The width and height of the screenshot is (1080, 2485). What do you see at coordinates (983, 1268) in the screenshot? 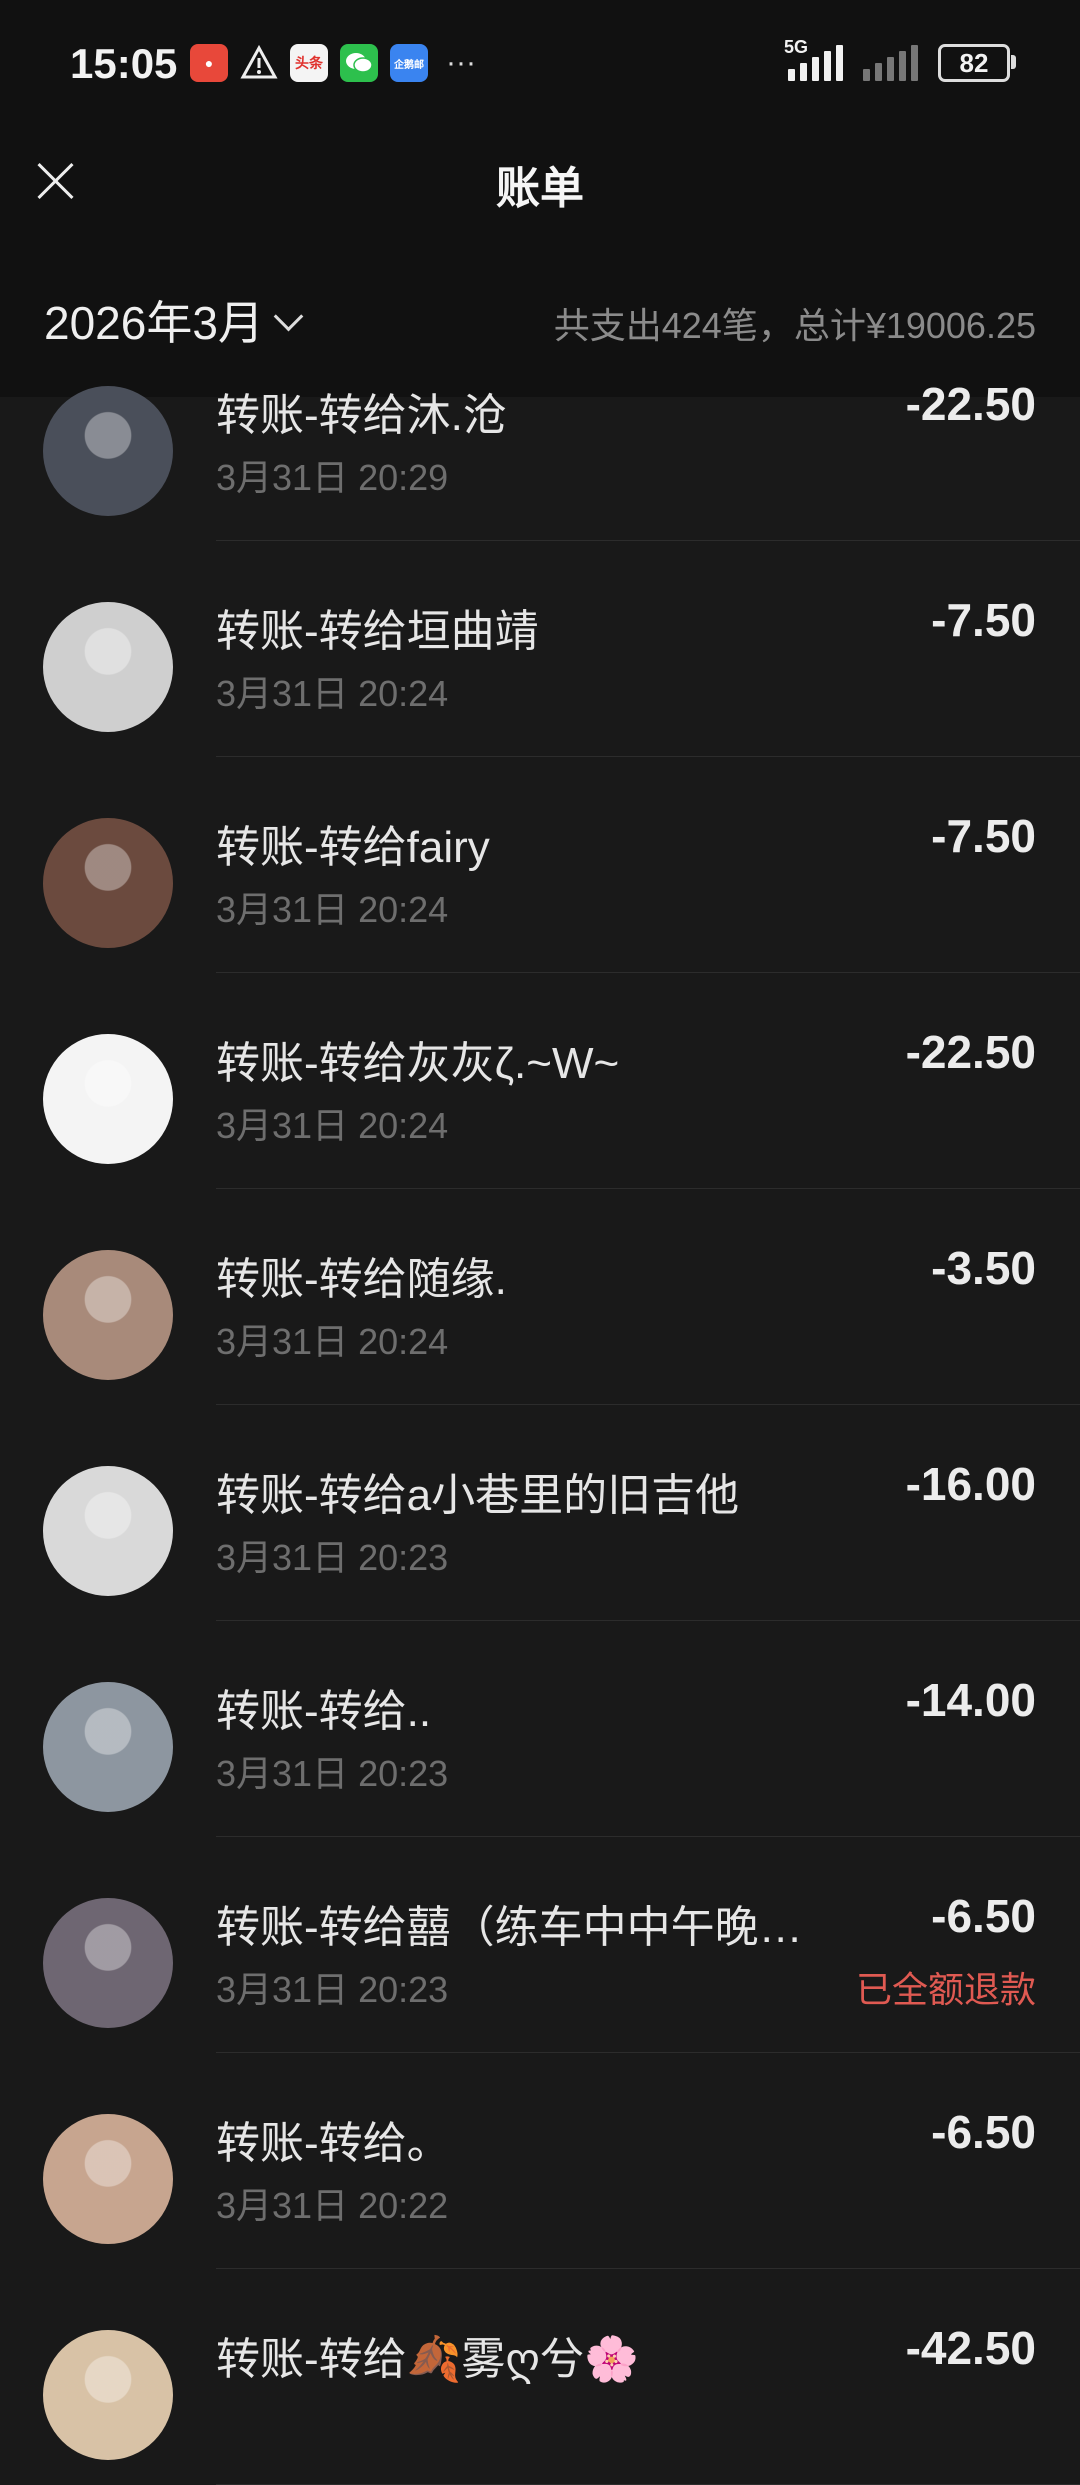
I see `transaction-amount: -3.50` at bounding box center [983, 1268].